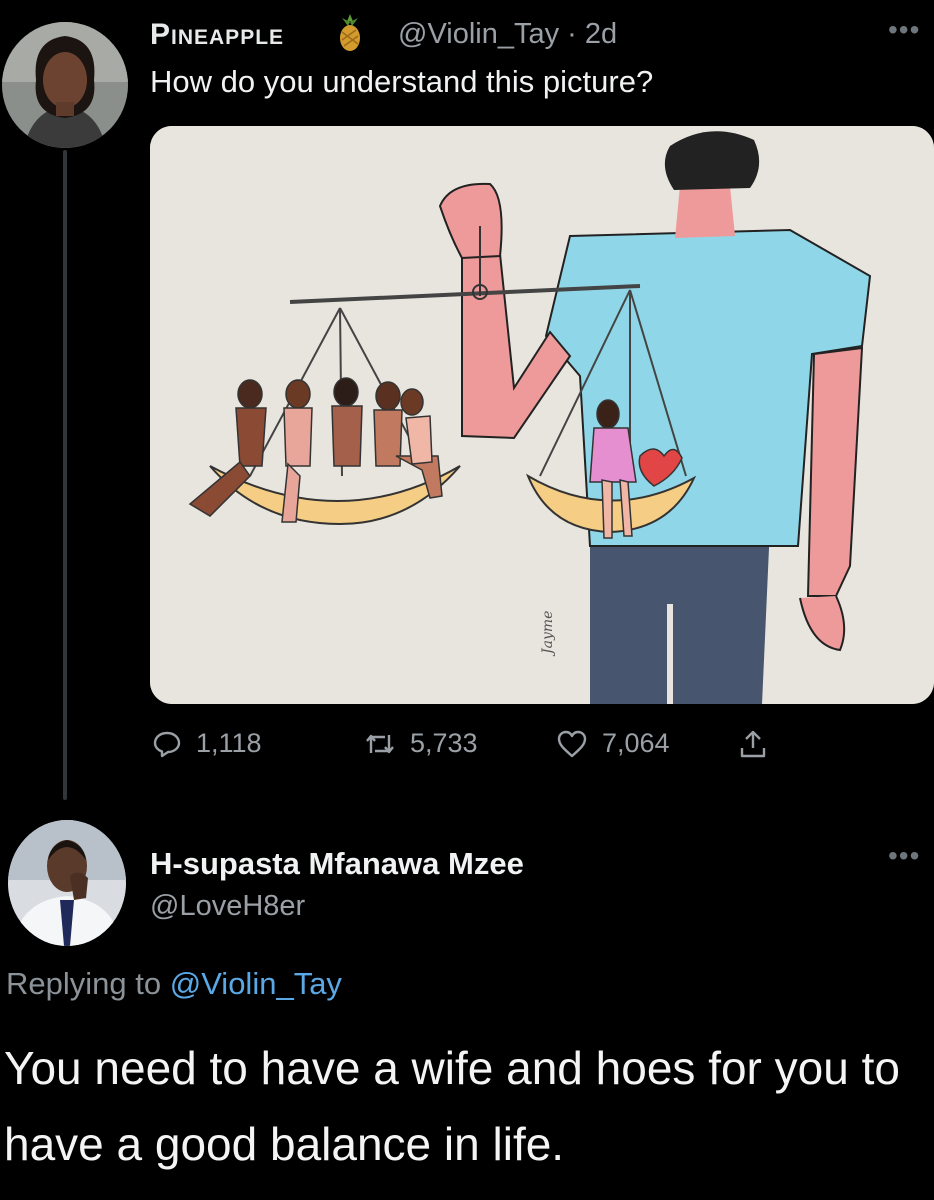 This screenshot has width=934, height=1200. I want to click on avatar, so click(65, 85).